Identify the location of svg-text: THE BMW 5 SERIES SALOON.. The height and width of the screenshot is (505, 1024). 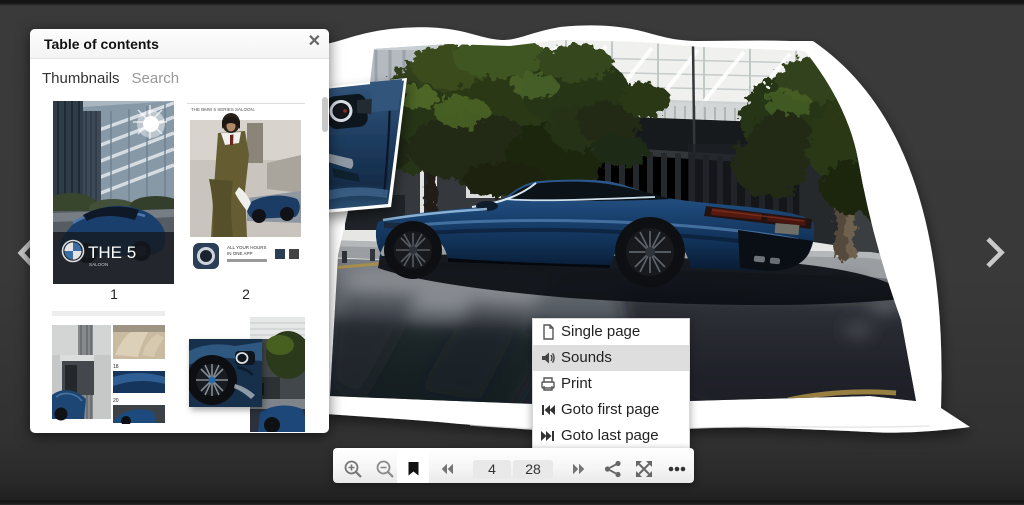
(223, 109).